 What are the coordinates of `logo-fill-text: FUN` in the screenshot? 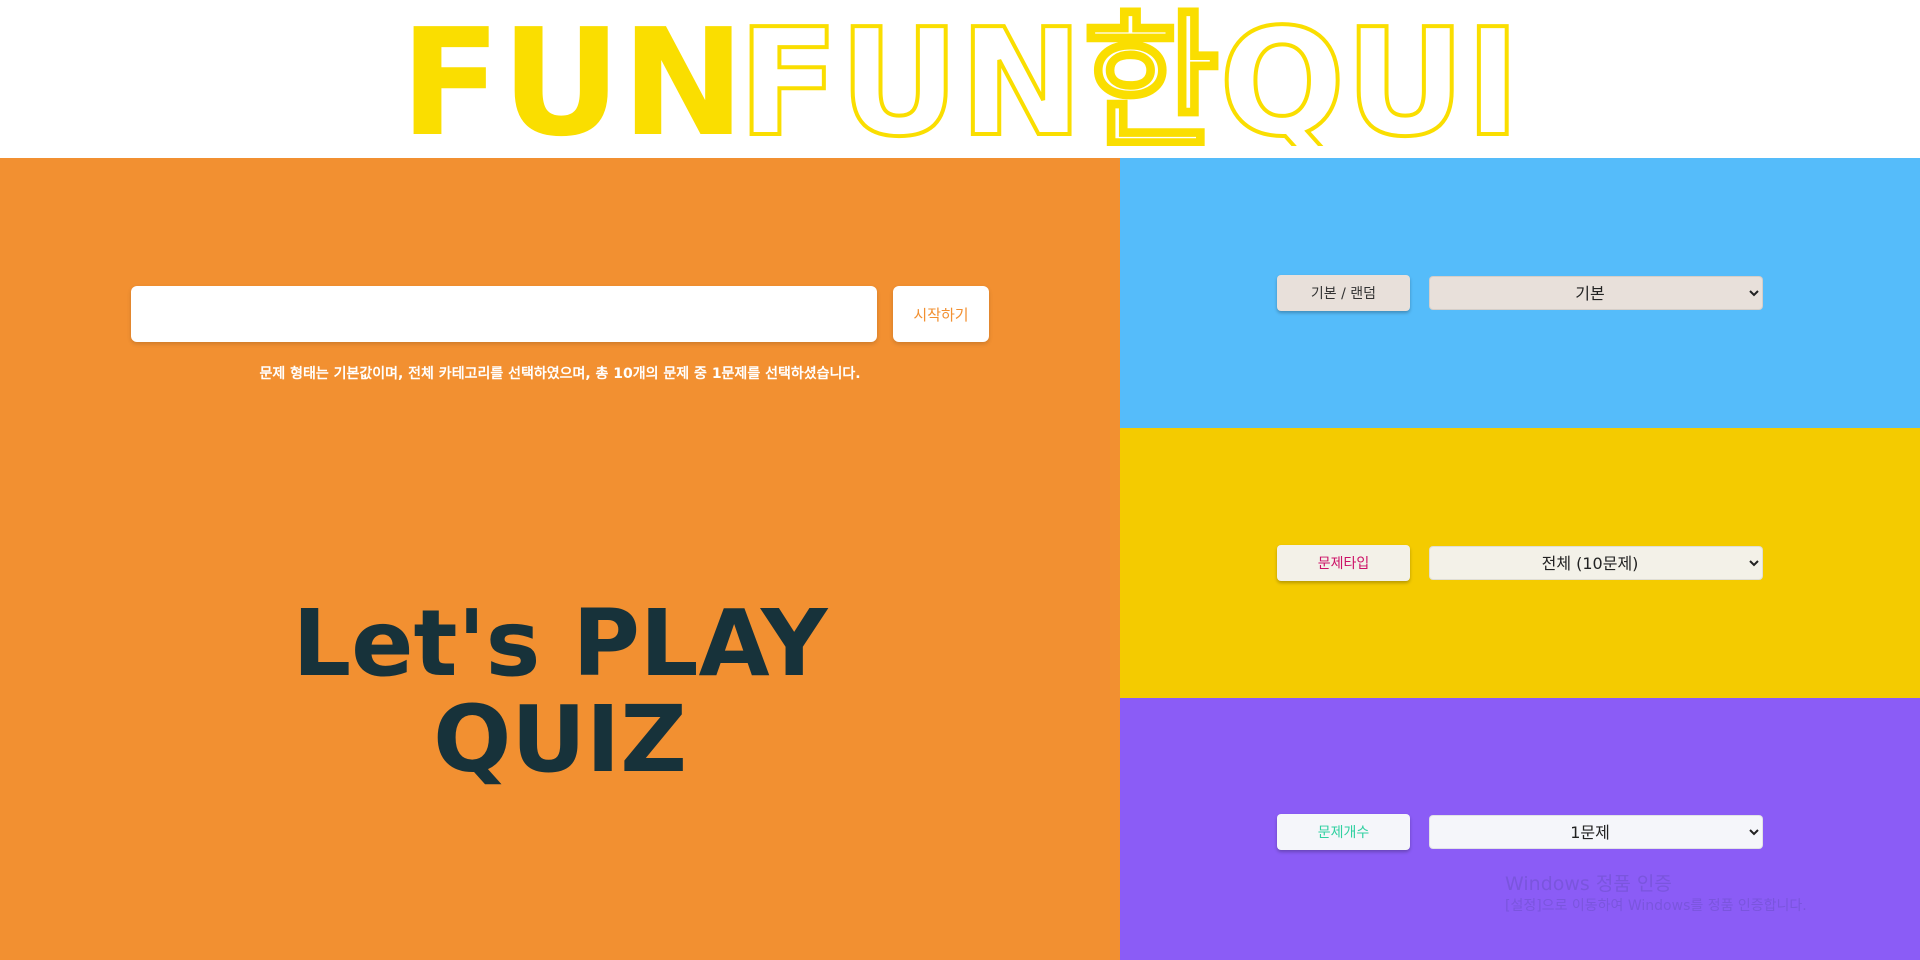 It's located at (572, 76).